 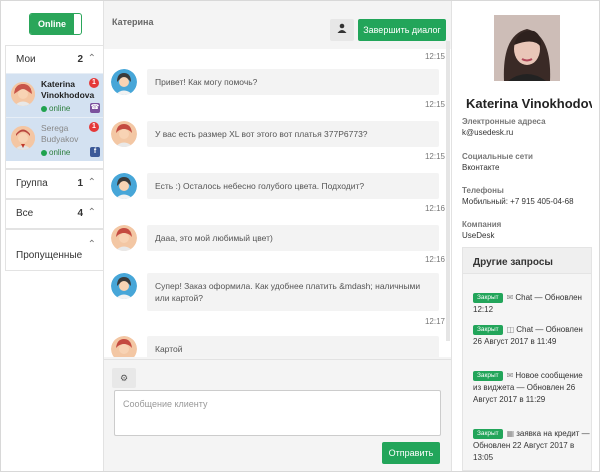 What do you see at coordinates (32, 183) in the screenshot?
I see `group-title: Группа` at bounding box center [32, 183].